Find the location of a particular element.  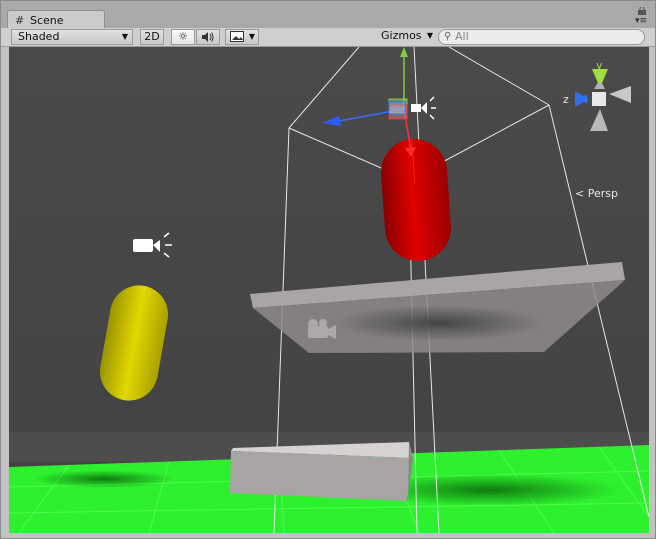

window-menu-icon: ▾≡ is located at coordinates (641, 21).